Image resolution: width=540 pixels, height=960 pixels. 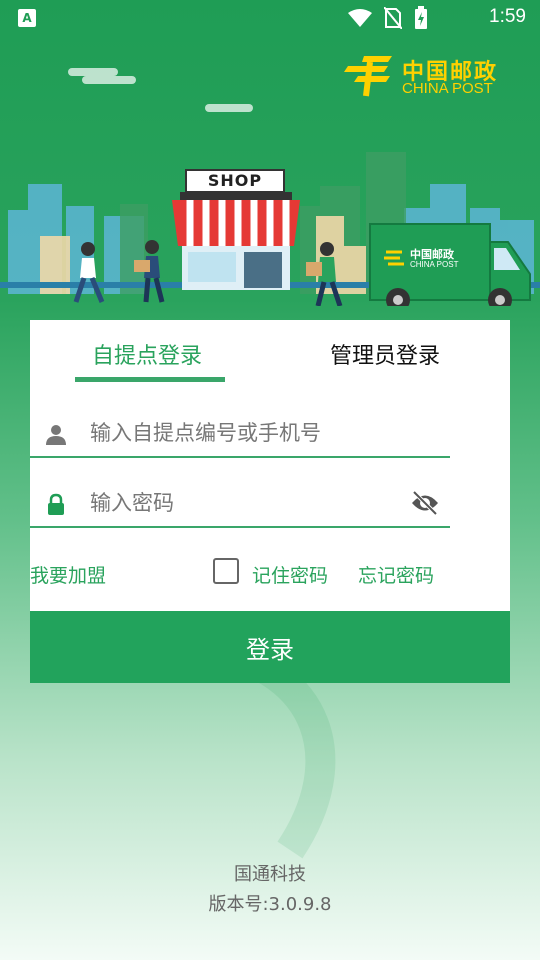 I want to click on forgot-password-link: 忘记密码, so click(x=396, y=574).